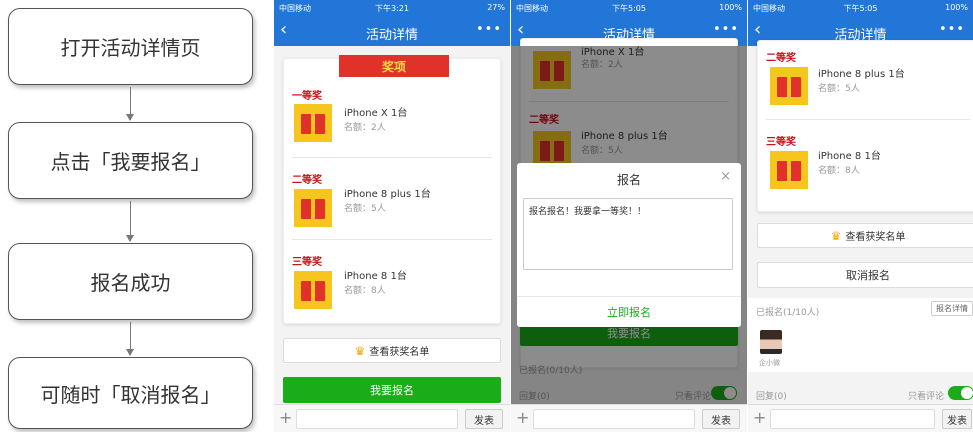  I want to click on prize-tier: 一等奖, so click(307, 96).